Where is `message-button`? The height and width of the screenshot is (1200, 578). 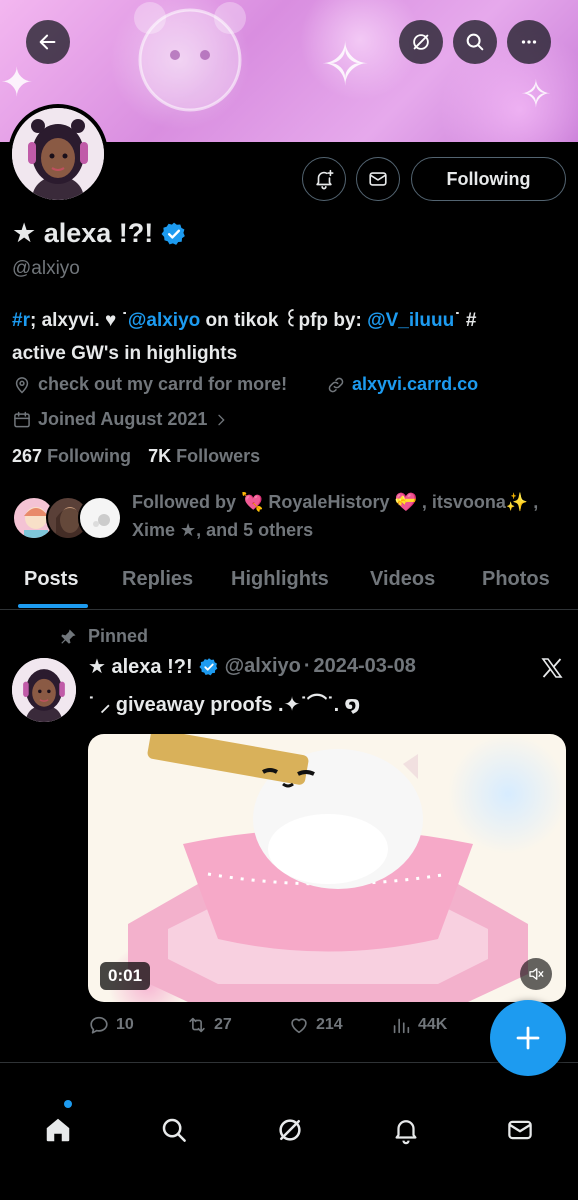
message-button is located at coordinates (378, 179).